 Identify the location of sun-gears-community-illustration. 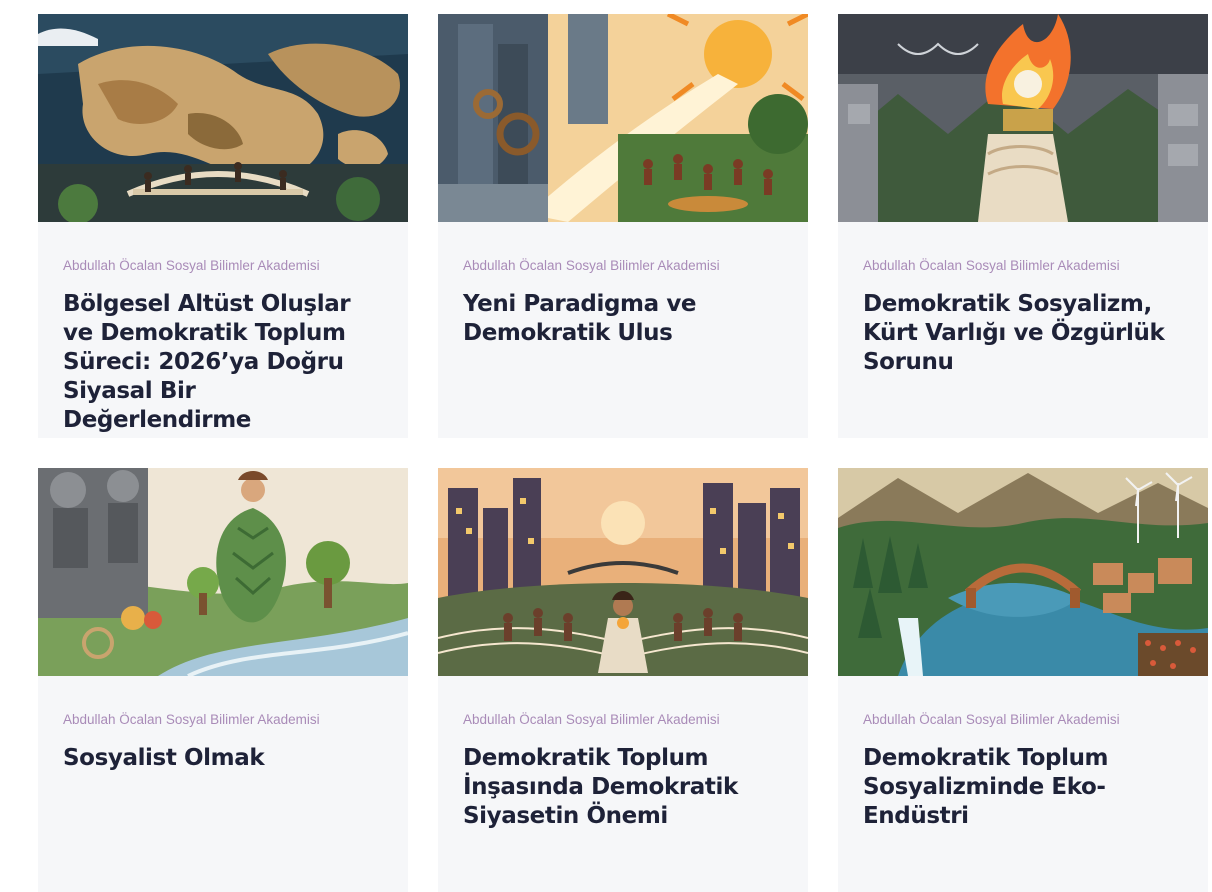
(623, 118).